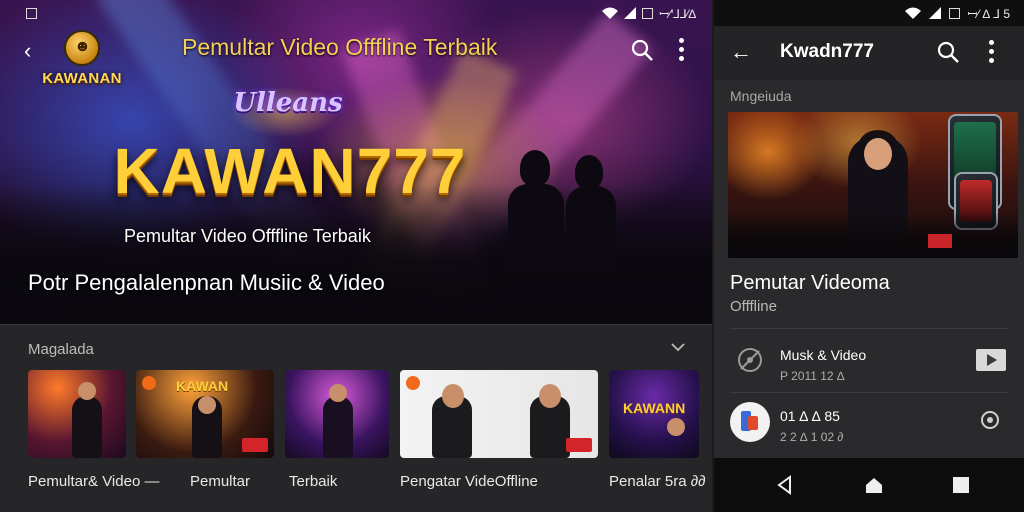 Image resolution: width=1024 pixels, height=512 pixels. What do you see at coordinates (82, 66) in the screenshot?
I see `app-logo: ☻ KAWANAN` at bounding box center [82, 66].